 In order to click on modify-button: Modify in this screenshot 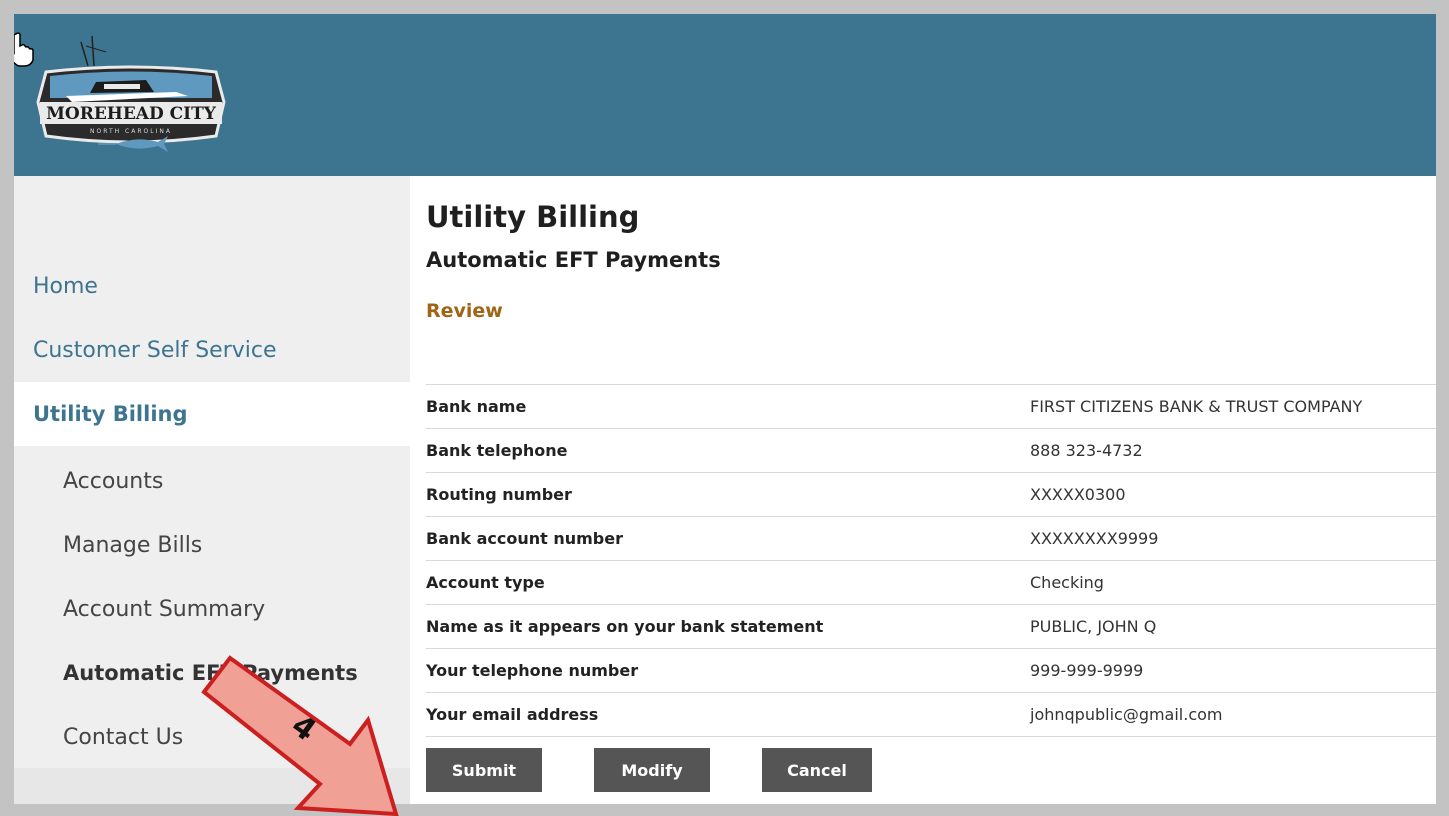, I will do `click(652, 770)`.